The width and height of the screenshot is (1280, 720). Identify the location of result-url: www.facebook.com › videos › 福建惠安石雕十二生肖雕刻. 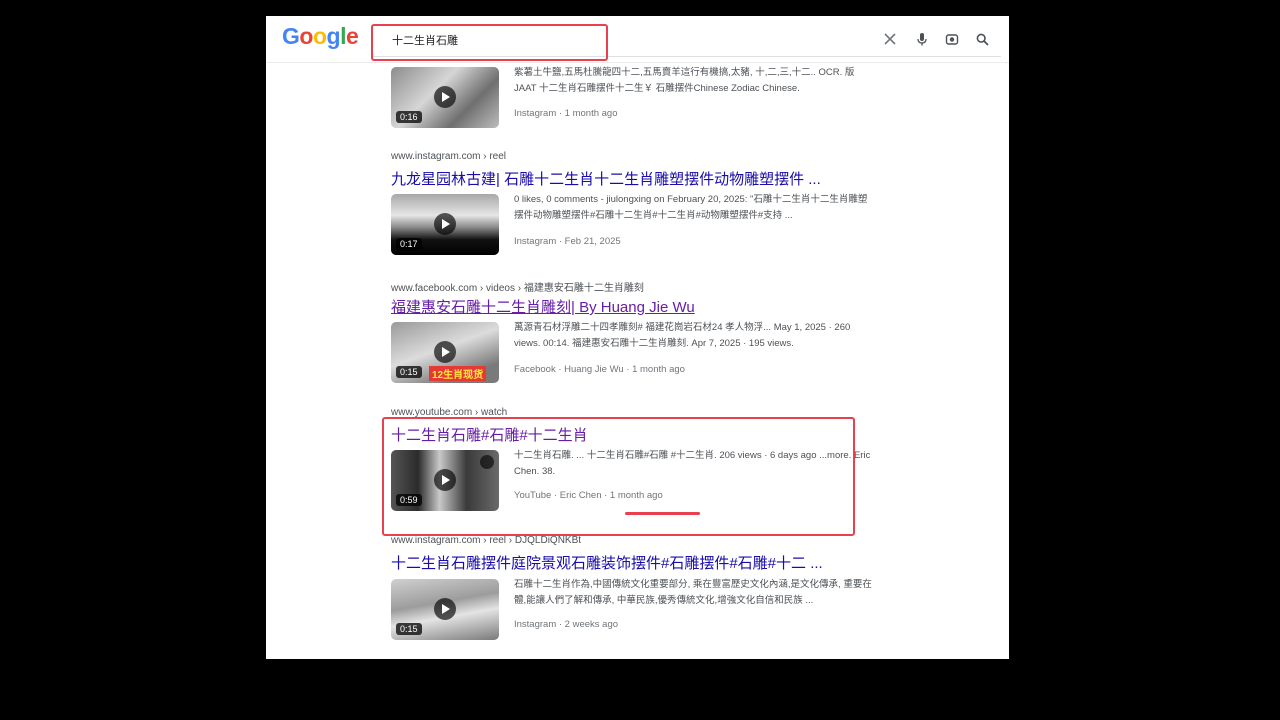
(517, 286).